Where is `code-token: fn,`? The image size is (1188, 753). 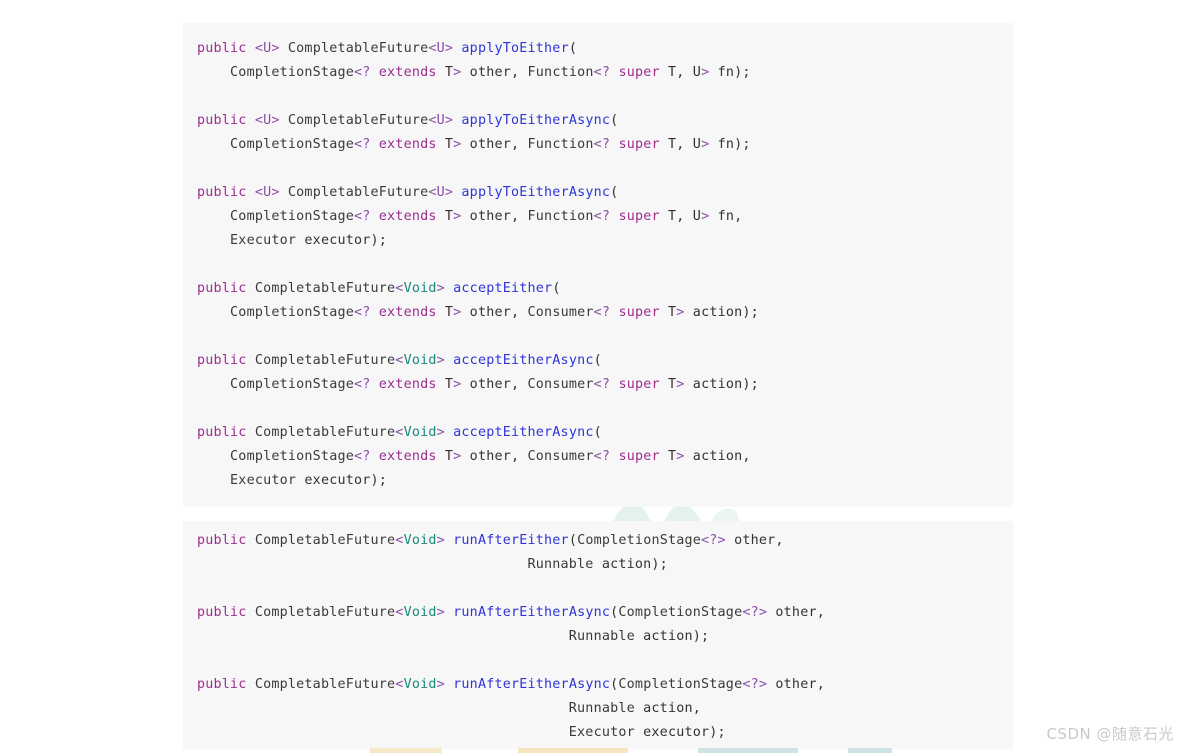 code-token: fn, is located at coordinates (726, 216).